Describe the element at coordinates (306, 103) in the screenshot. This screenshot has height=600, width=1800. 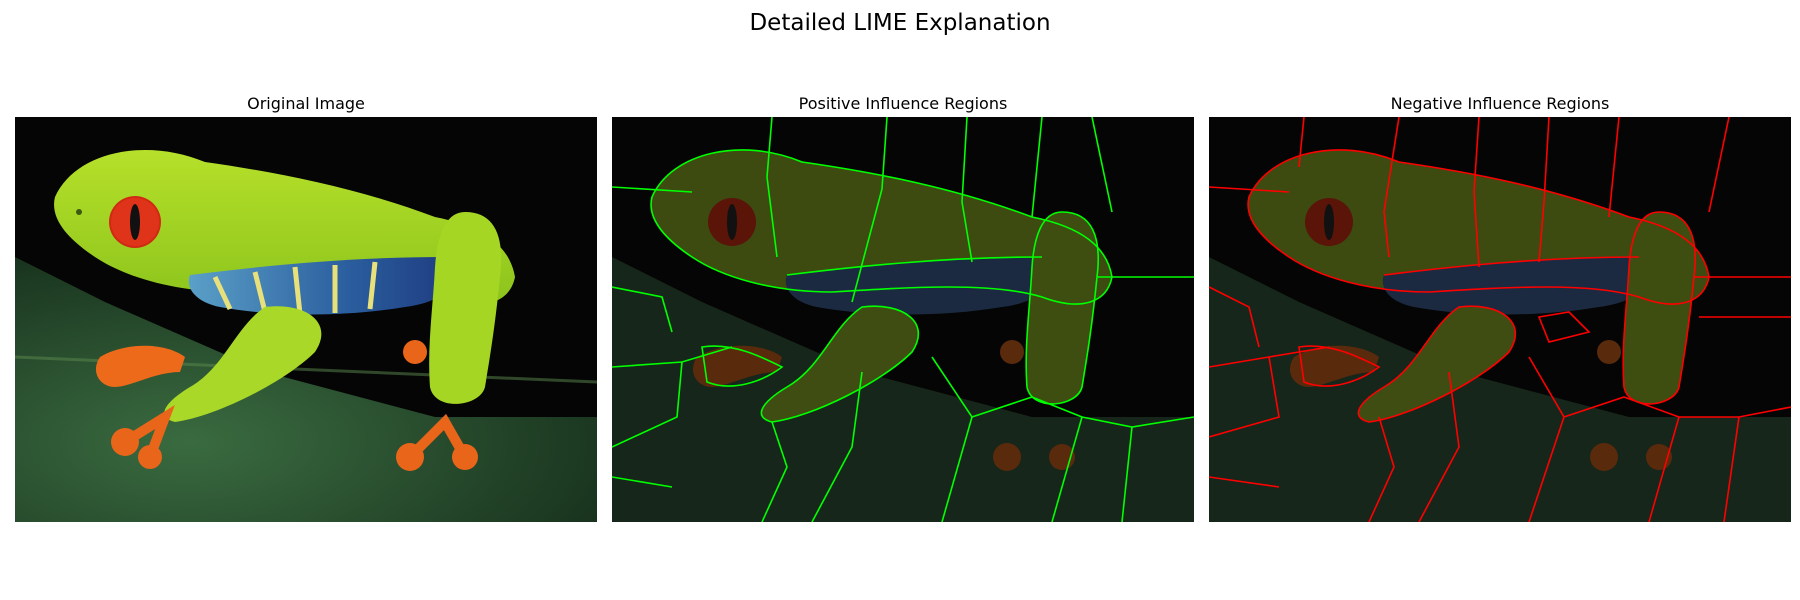
I see `panel-title-original: Original Image` at that location.